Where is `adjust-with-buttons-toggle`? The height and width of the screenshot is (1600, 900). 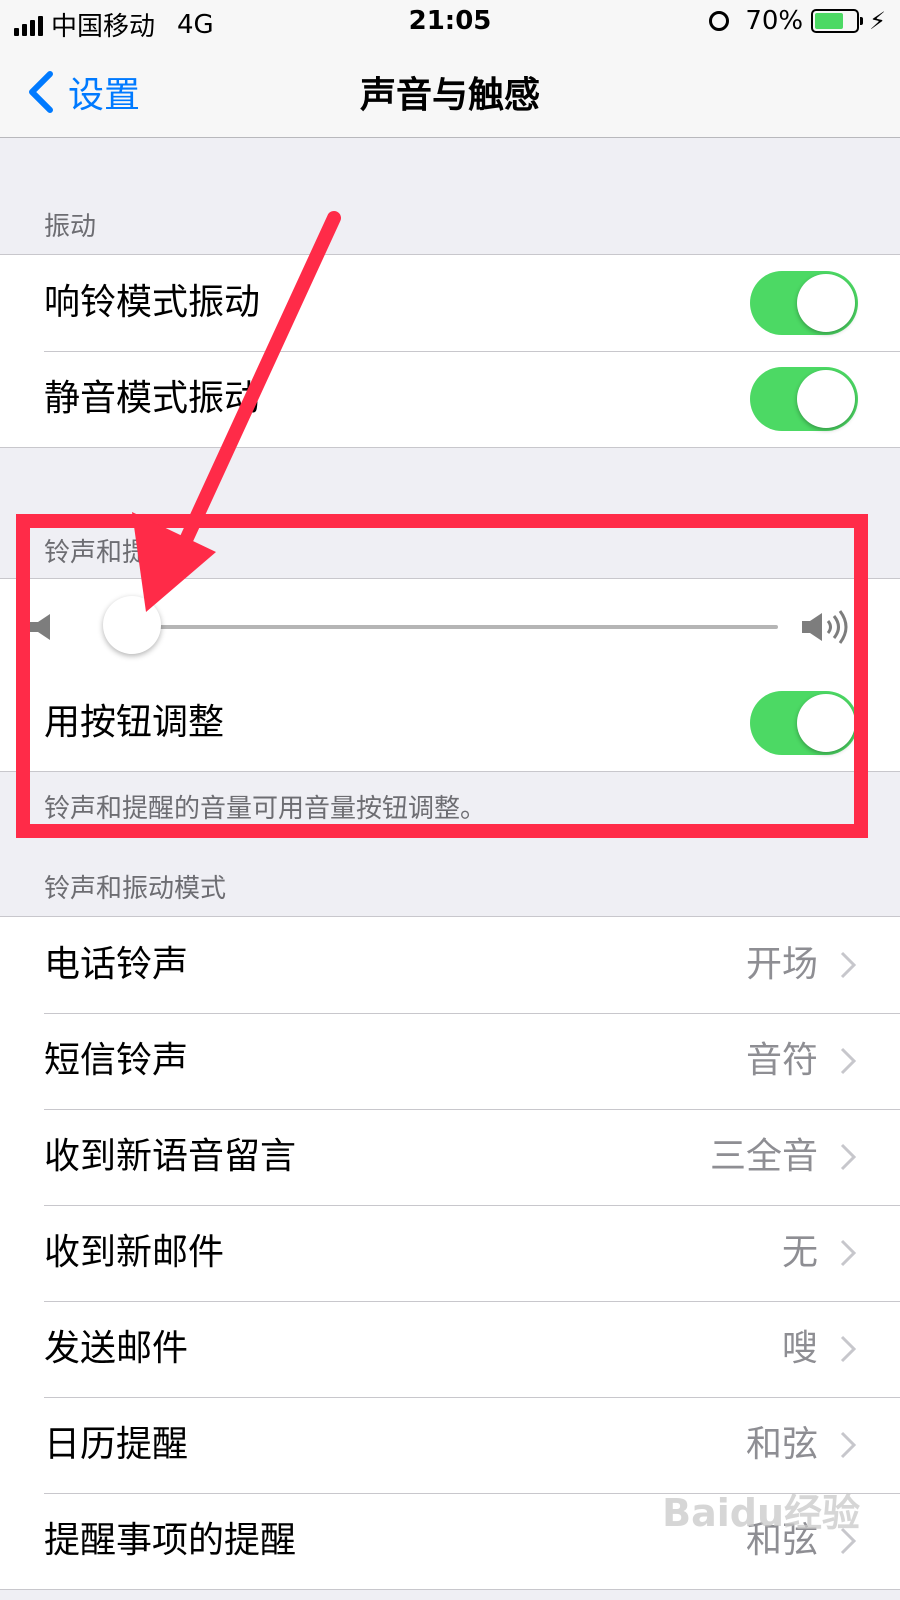
adjust-with-buttons-toggle is located at coordinates (804, 723).